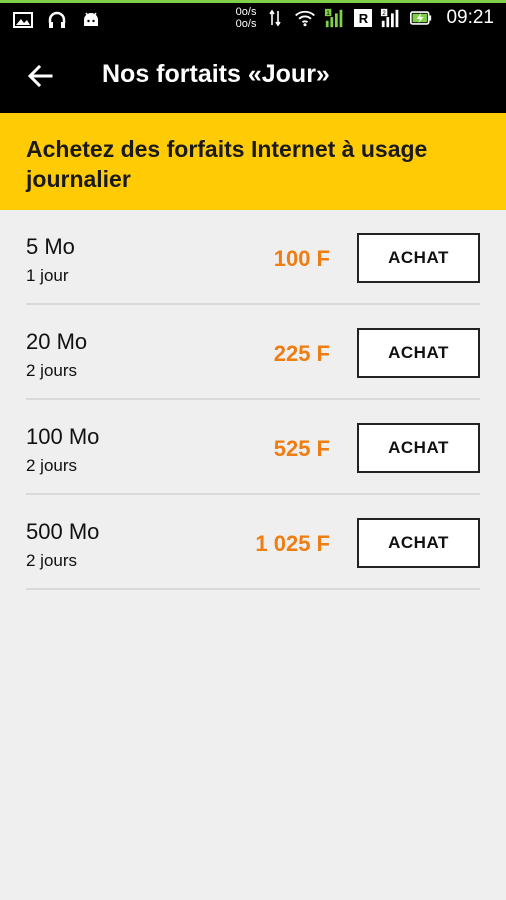 The image size is (506, 900). Describe the element at coordinates (57, 341) in the screenshot. I see `plan-size: 20 Mo` at that location.